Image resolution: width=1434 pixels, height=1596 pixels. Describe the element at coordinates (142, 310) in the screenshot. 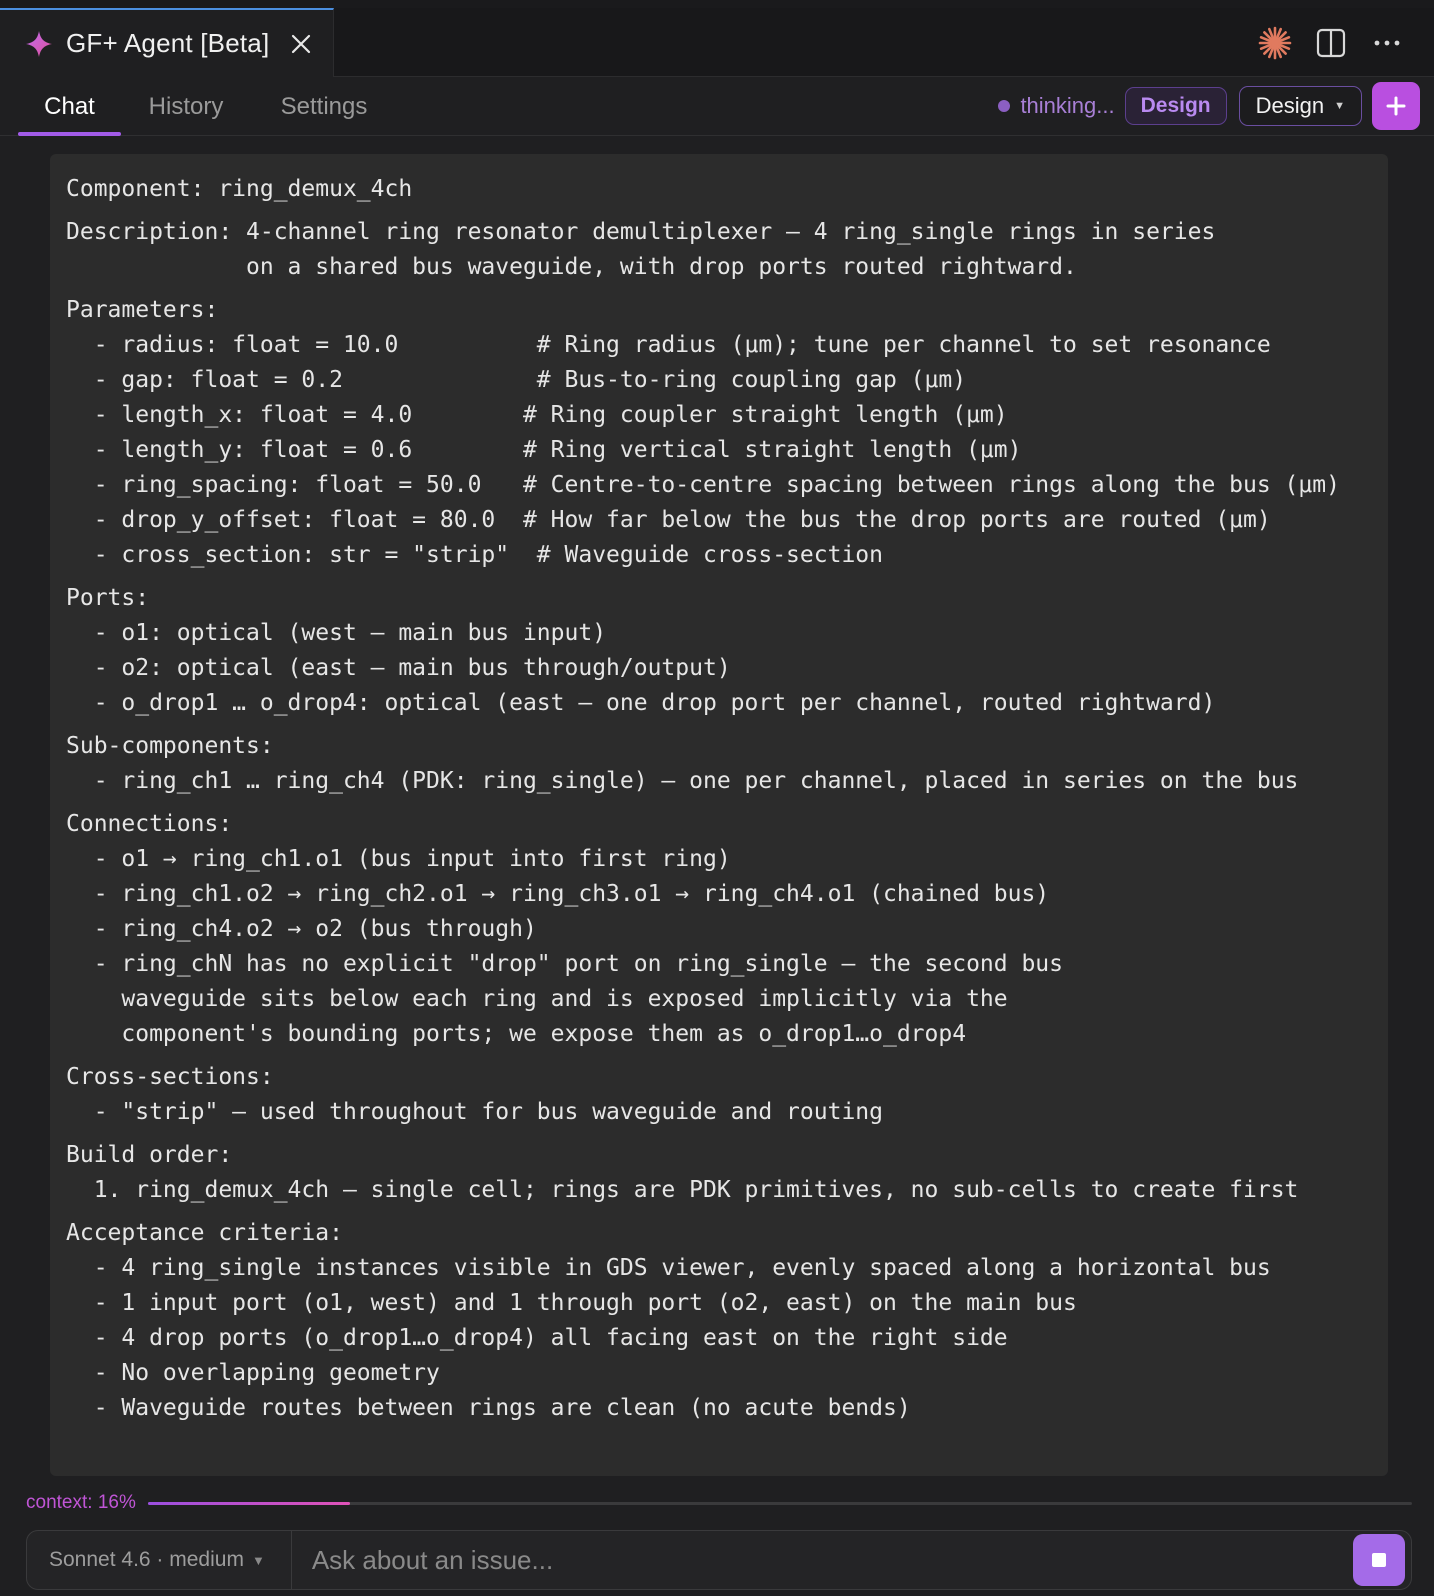

I see `message-line: Parameters:` at that location.